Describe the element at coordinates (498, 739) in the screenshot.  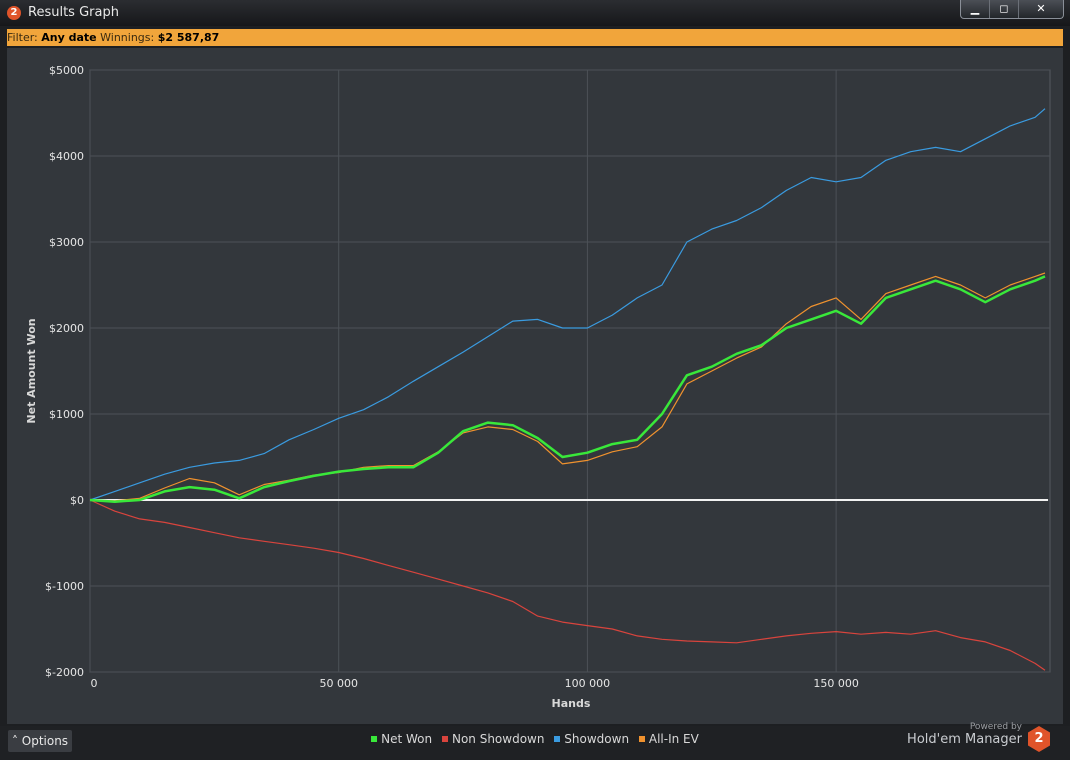
I see `legend-label: Non Showdown` at that location.